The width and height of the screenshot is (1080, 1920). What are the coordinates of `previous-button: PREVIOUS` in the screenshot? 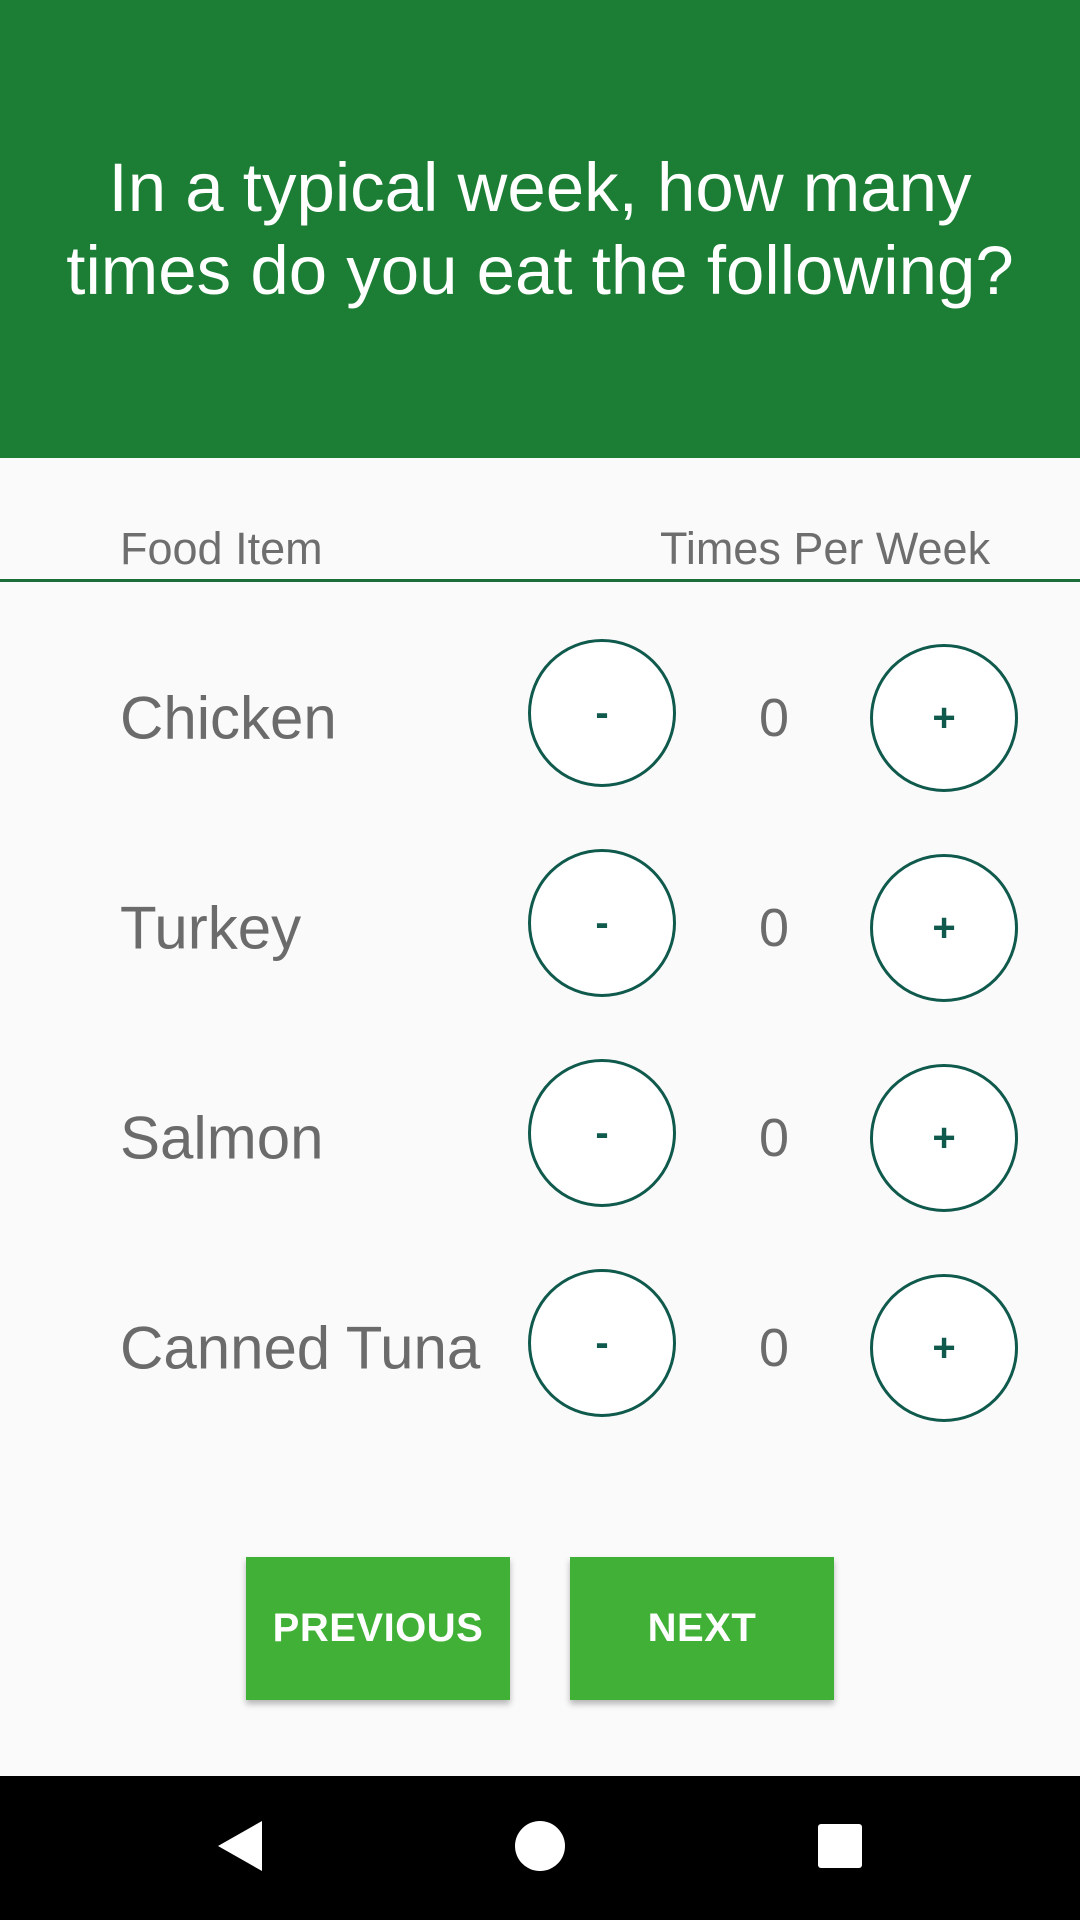 It's located at (378, 1628).